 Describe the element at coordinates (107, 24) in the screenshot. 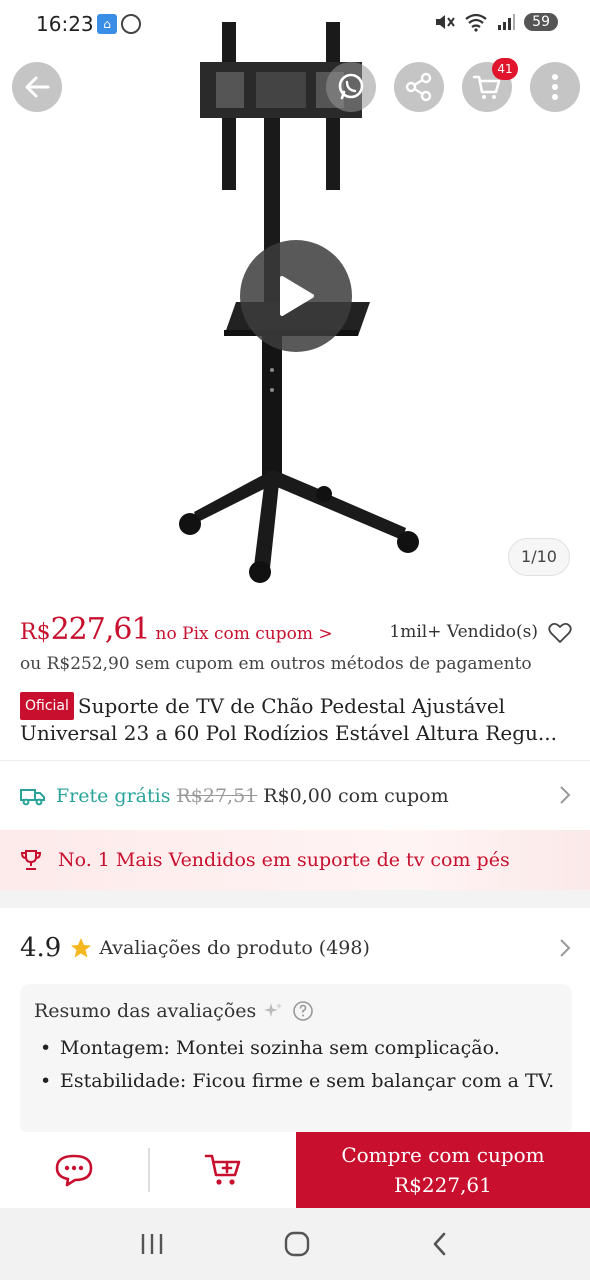

I see `home-app-icon: ⌂` at that location.